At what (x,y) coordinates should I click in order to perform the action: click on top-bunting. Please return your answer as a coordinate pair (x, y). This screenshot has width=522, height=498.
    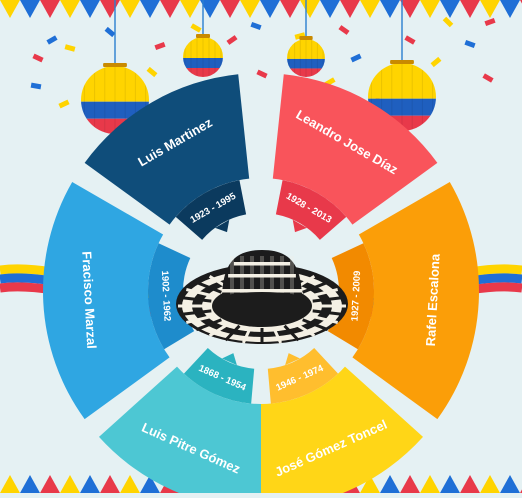
    Looking at the image, I should click on (261, 9).